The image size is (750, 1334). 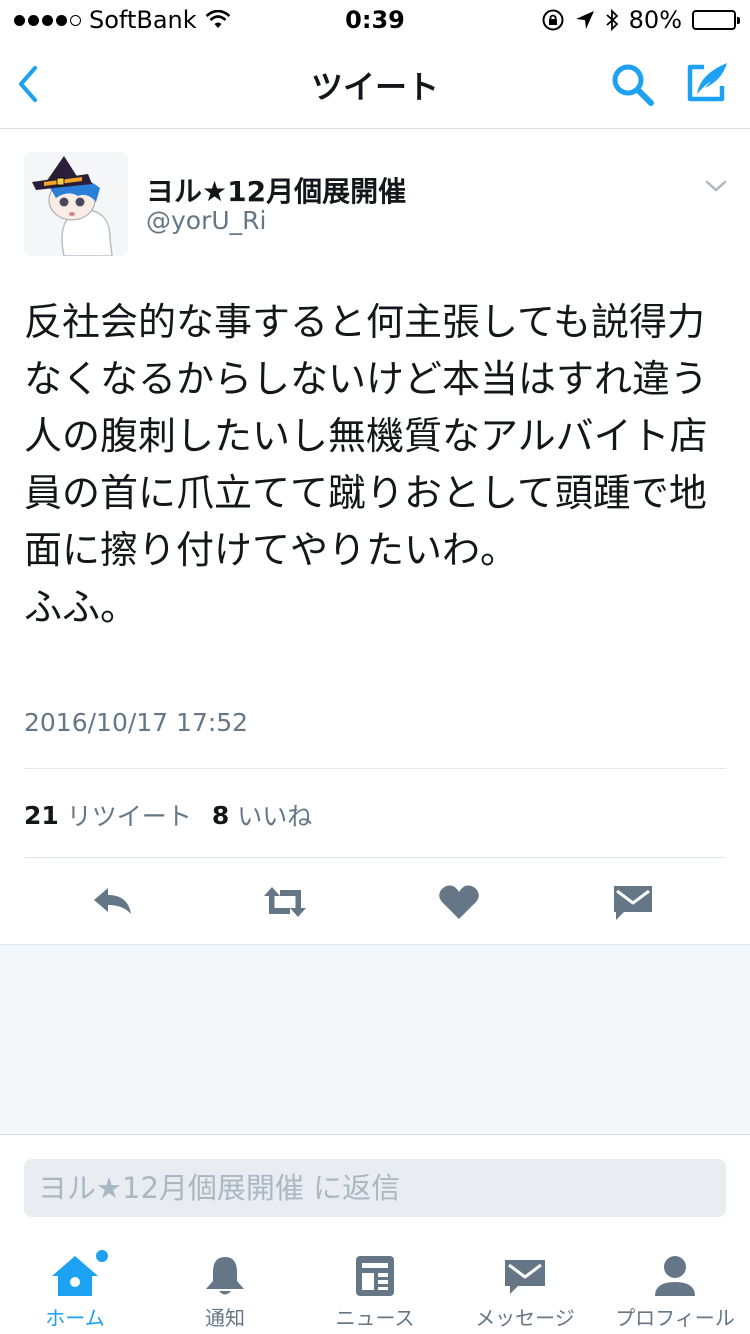 I want to click on retweet-icon, so click(x=285, y=902).